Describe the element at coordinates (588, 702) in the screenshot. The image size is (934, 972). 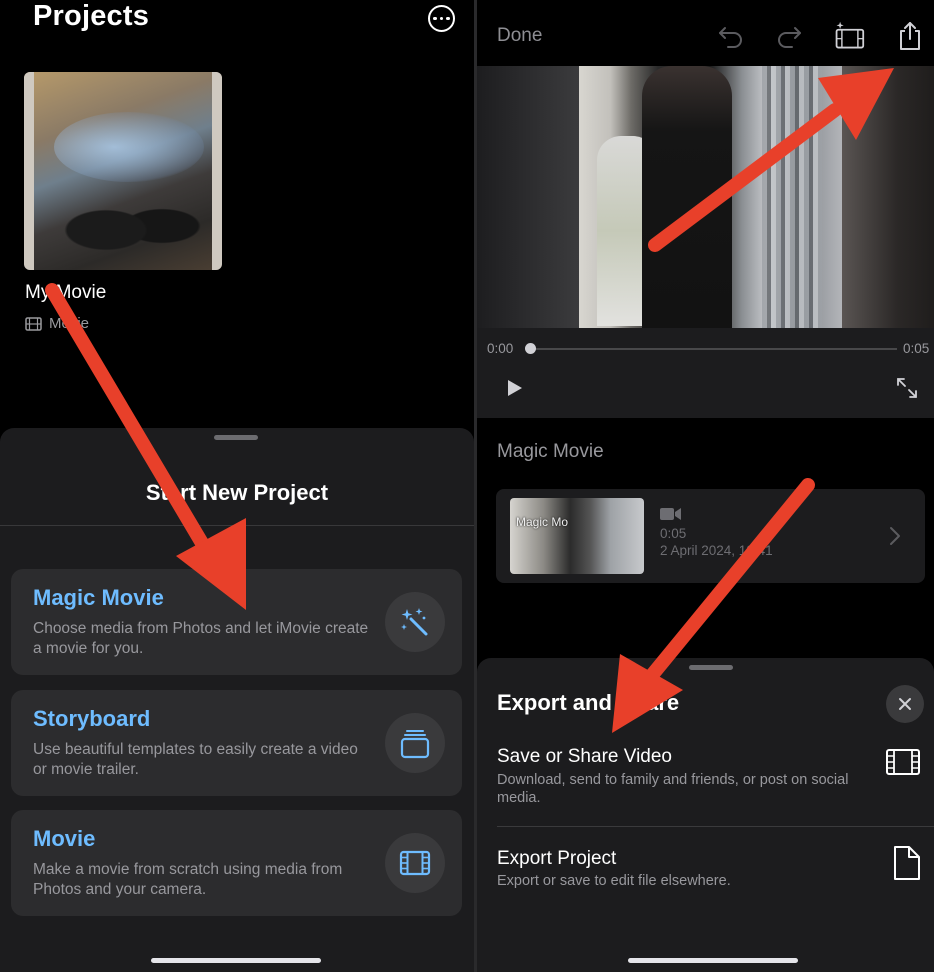
I see `sheet-title: Export and Share` at that location.